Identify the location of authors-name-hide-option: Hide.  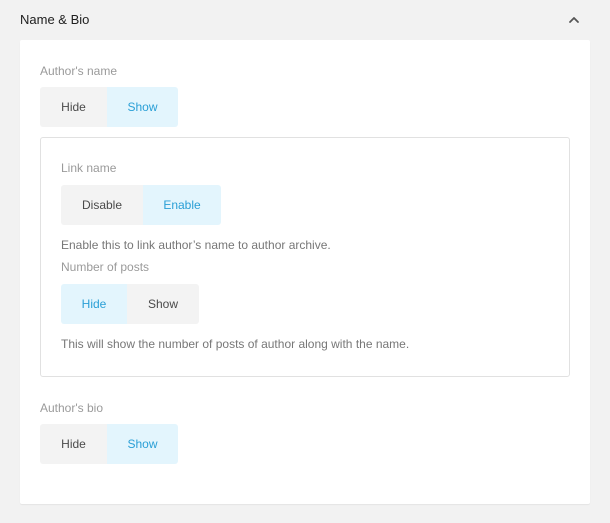
(73, 107).